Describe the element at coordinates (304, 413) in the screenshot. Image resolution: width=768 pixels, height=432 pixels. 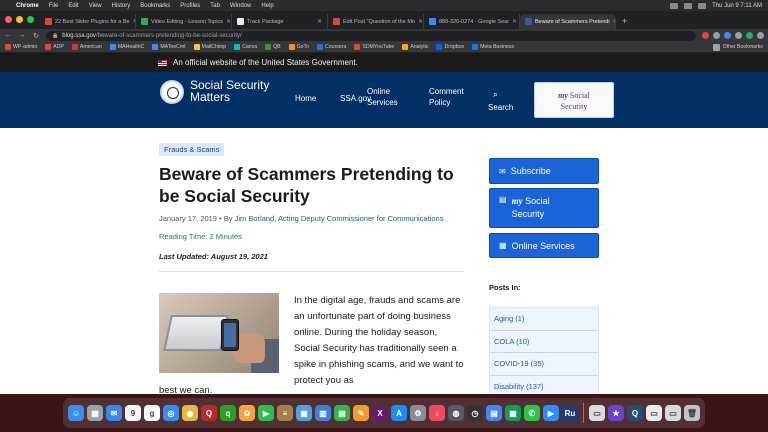
I see `dock-preview-icon: ▣` at that location.